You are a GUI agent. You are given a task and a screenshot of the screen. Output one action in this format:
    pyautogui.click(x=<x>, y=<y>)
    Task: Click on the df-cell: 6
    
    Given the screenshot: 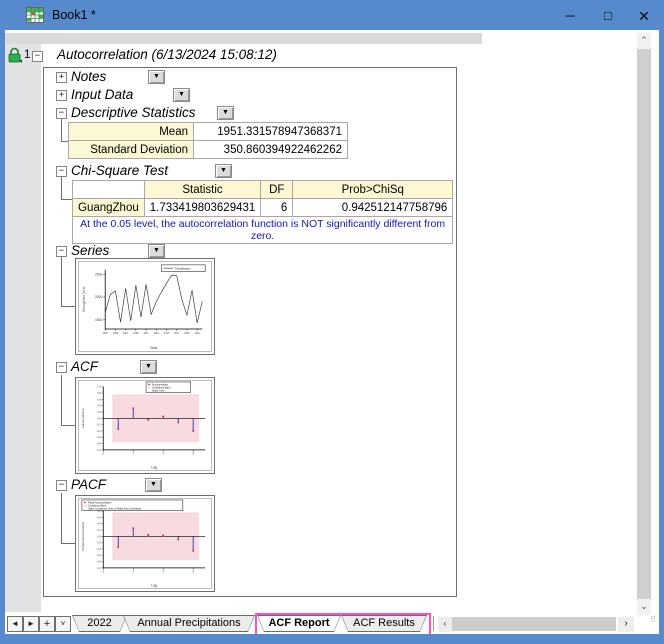 What is the action you would take?
    pyautogui.click(x=277, y=207)
    